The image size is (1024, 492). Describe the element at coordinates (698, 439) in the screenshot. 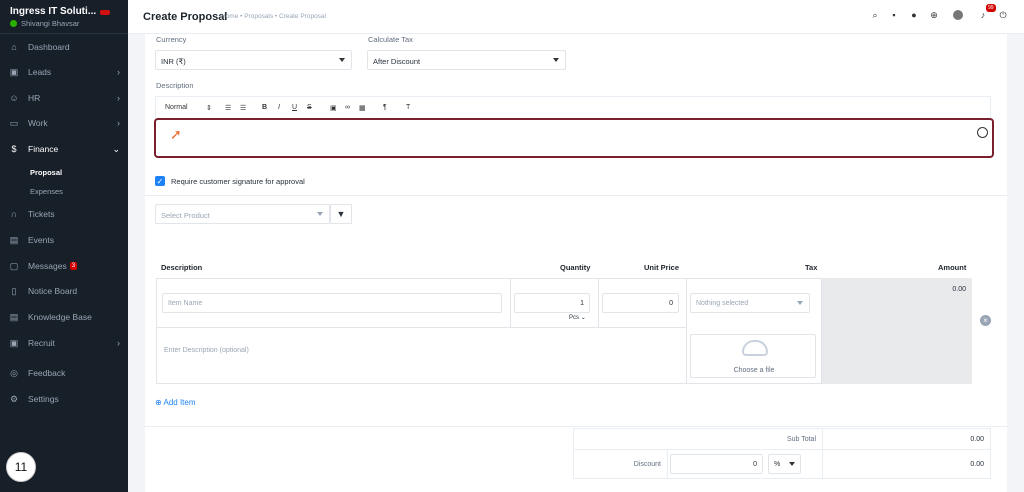

I see `sub-total-label-cell: Sub Total` at that location.